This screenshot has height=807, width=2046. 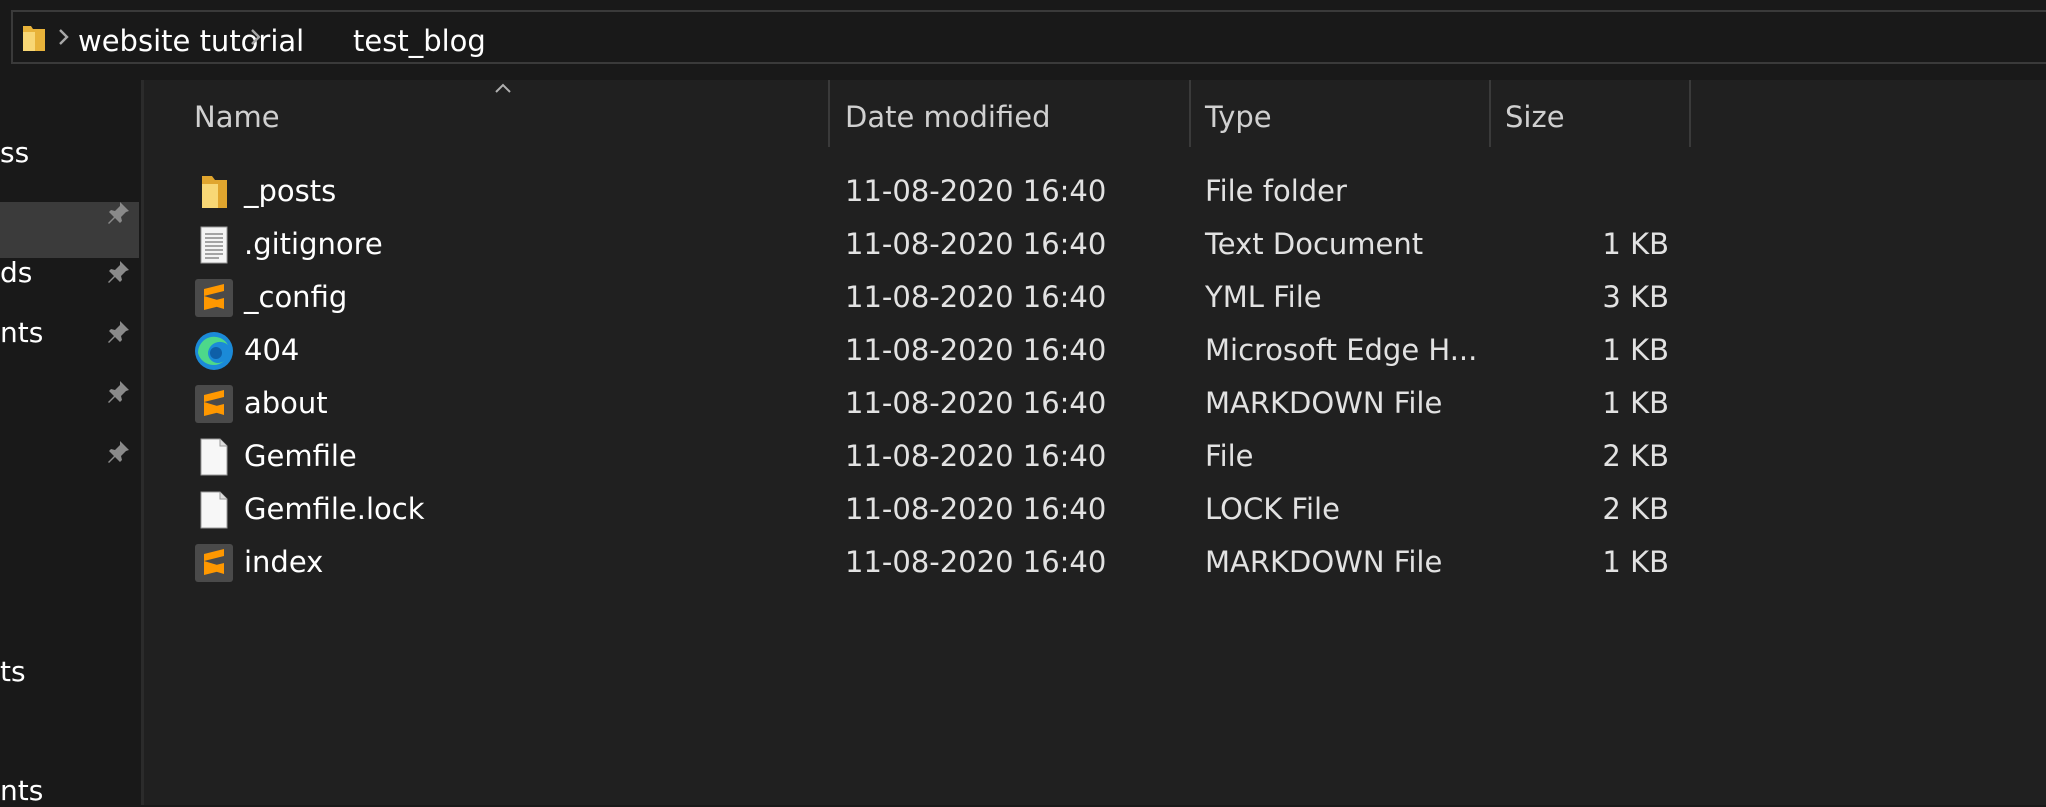 I want to click on file-name: 404, so click(x=271, y=350).